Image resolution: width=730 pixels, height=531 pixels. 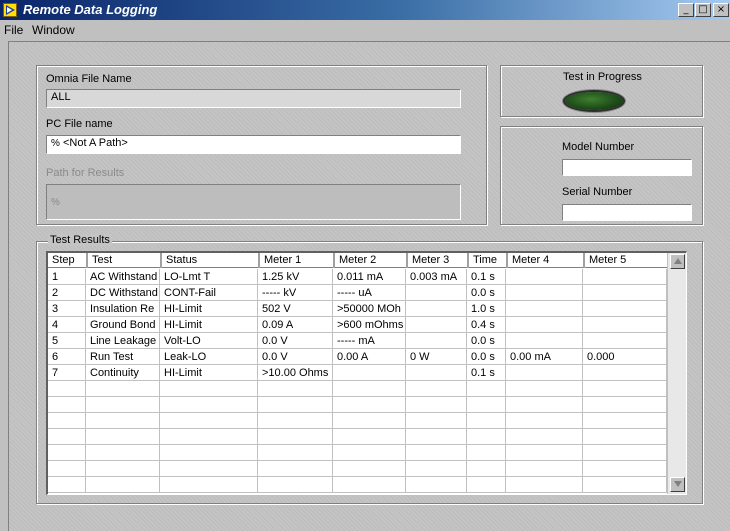 What do you see at coordinates (209, 293) in the screenshot?
I see `cell-status: CONT-Fail` at bounding box center [209, 293].